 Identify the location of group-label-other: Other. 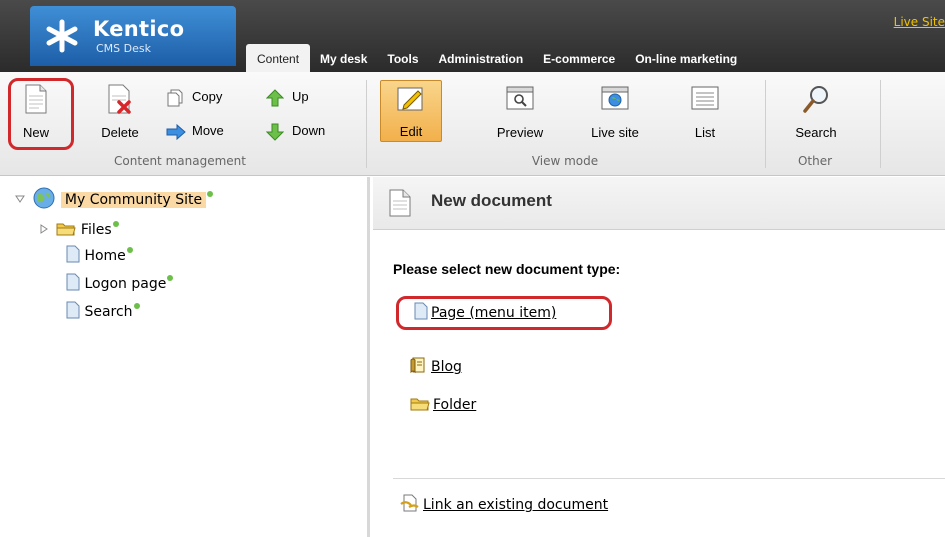
(815, 161).